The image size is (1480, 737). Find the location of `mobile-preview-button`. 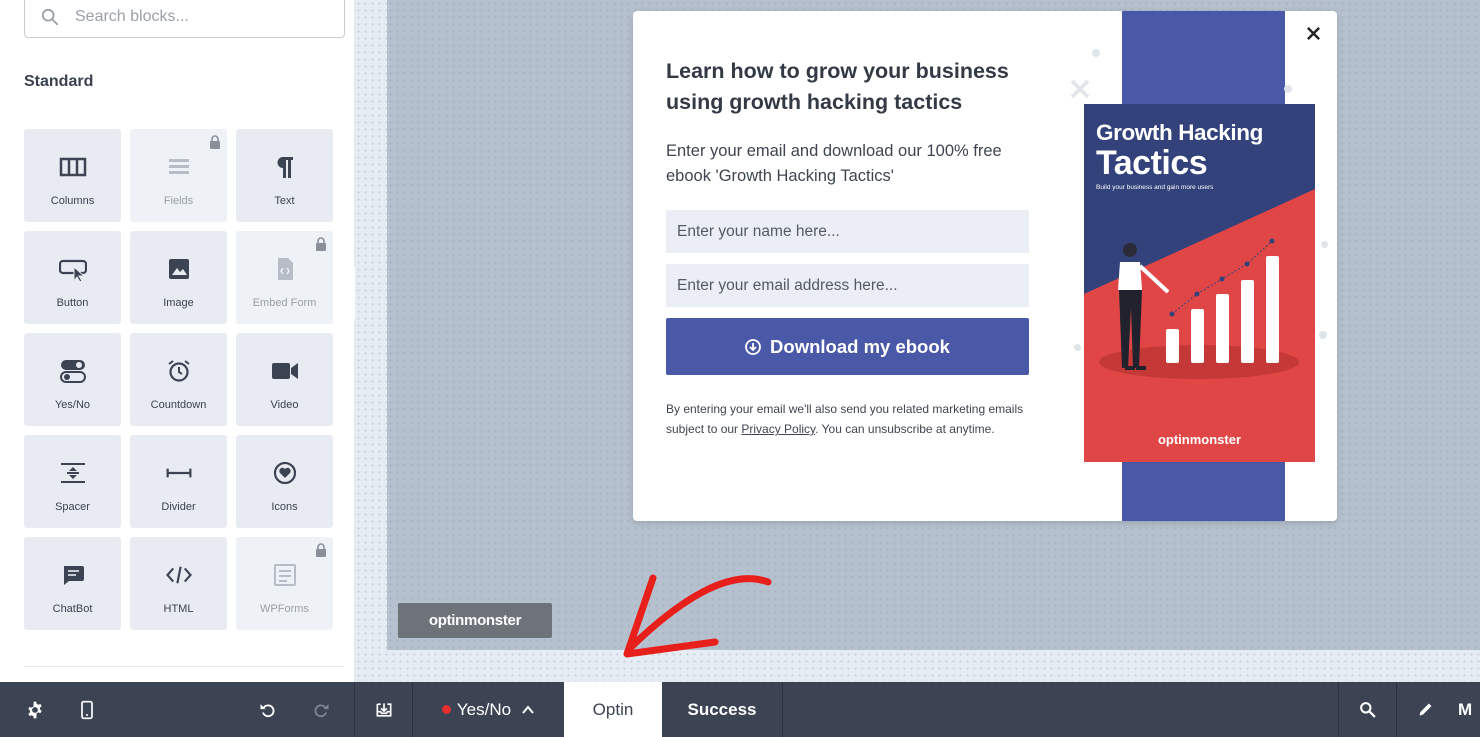

mobile-preview-button is located at coordinates (87, 709).